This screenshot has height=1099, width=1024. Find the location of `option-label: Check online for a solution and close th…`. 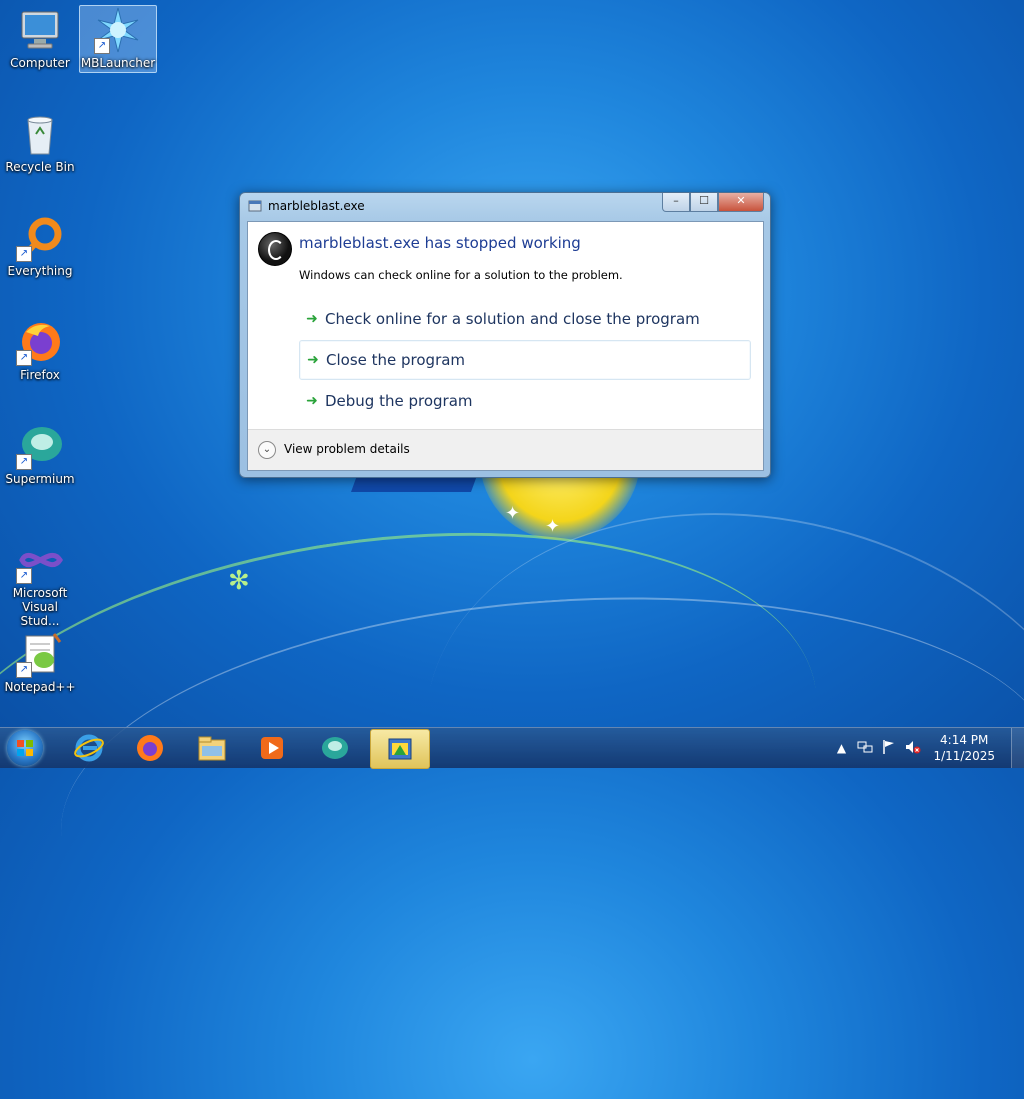

option-label: Check online for a solution and close th… is located at coordinates (512, 319).